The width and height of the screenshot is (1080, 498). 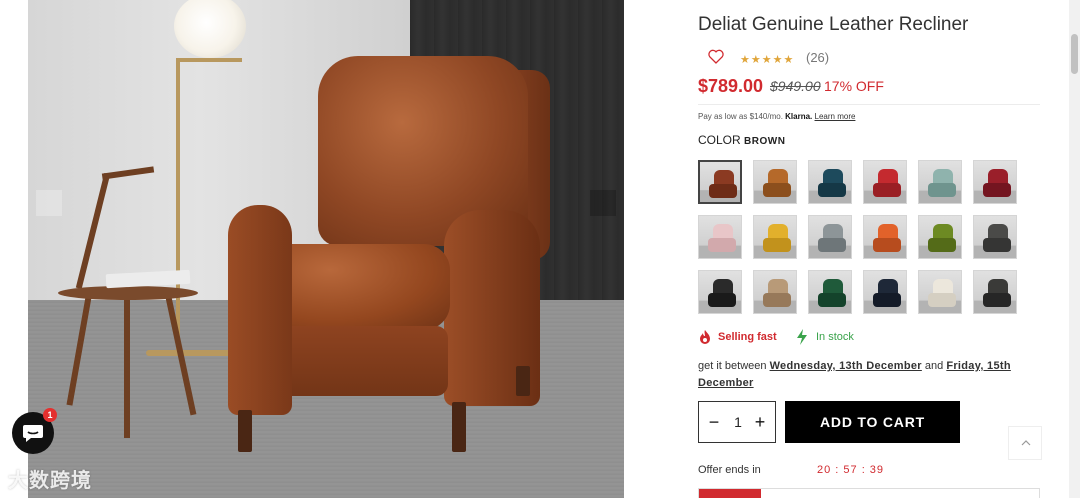 I want to click on sale-price: $789.00, so click(x=731, y=86).